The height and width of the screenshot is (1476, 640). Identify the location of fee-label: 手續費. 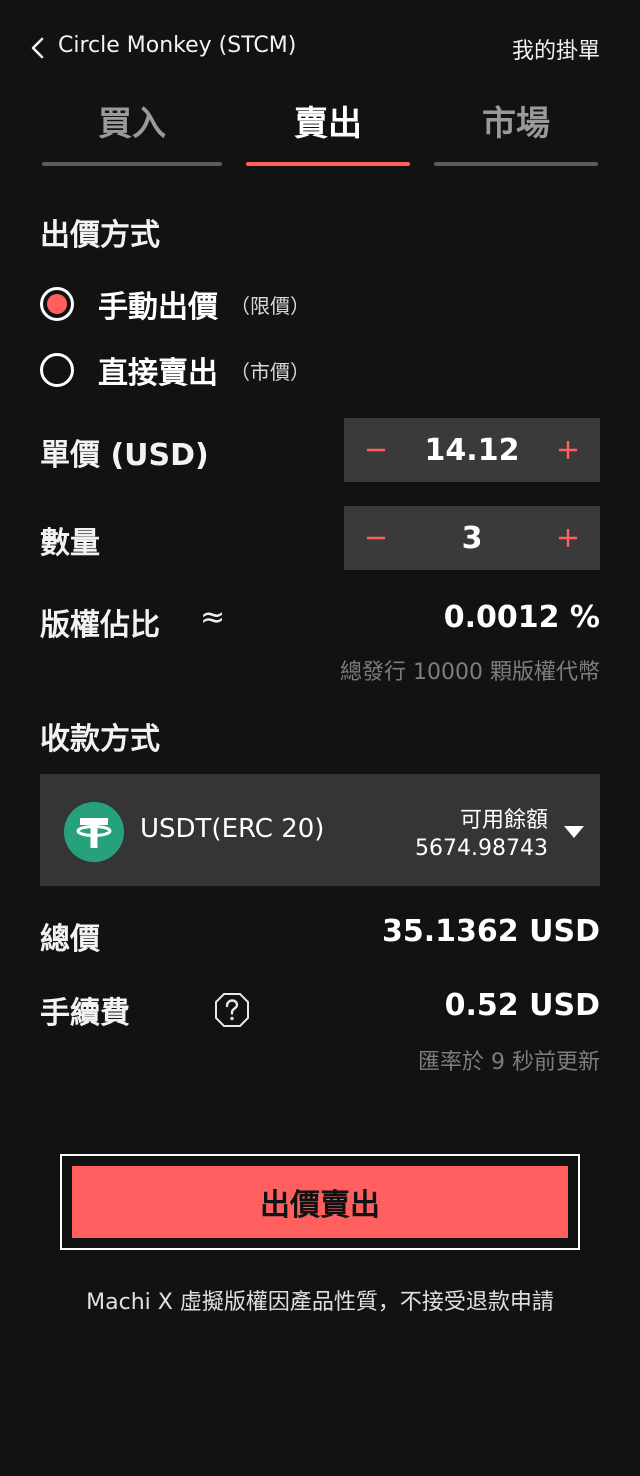
(85, 1013).